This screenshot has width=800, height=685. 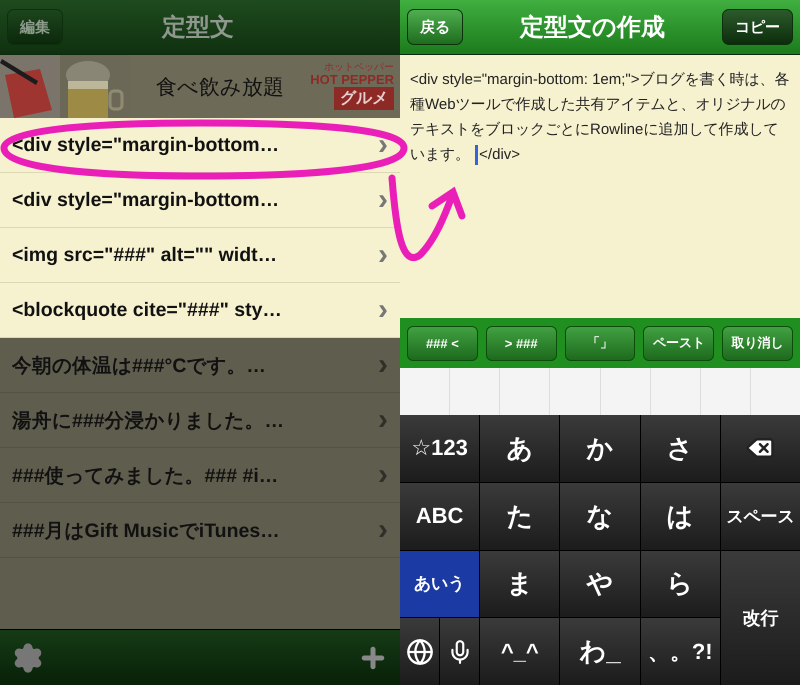 I want to click on screen-title: 定型文の作成, so click(x=592, y=28).